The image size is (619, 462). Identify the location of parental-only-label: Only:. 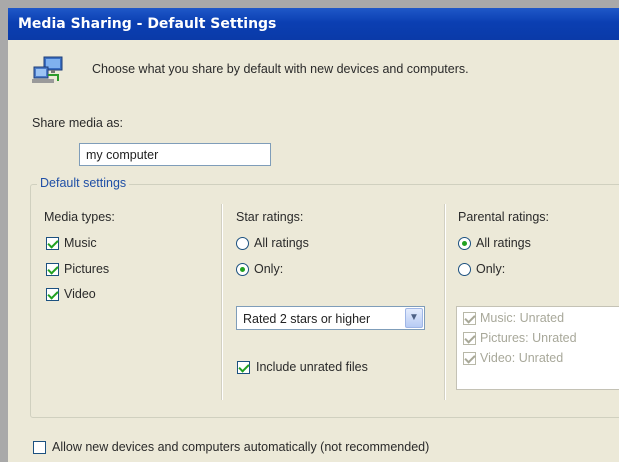
(490, 269).